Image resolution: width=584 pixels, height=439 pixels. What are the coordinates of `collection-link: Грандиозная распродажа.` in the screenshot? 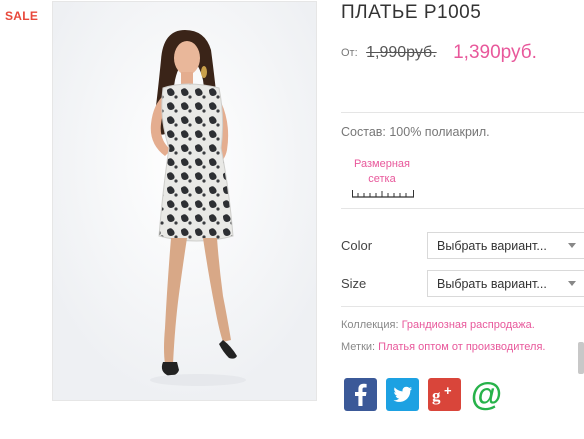 It's located at (468, 325).